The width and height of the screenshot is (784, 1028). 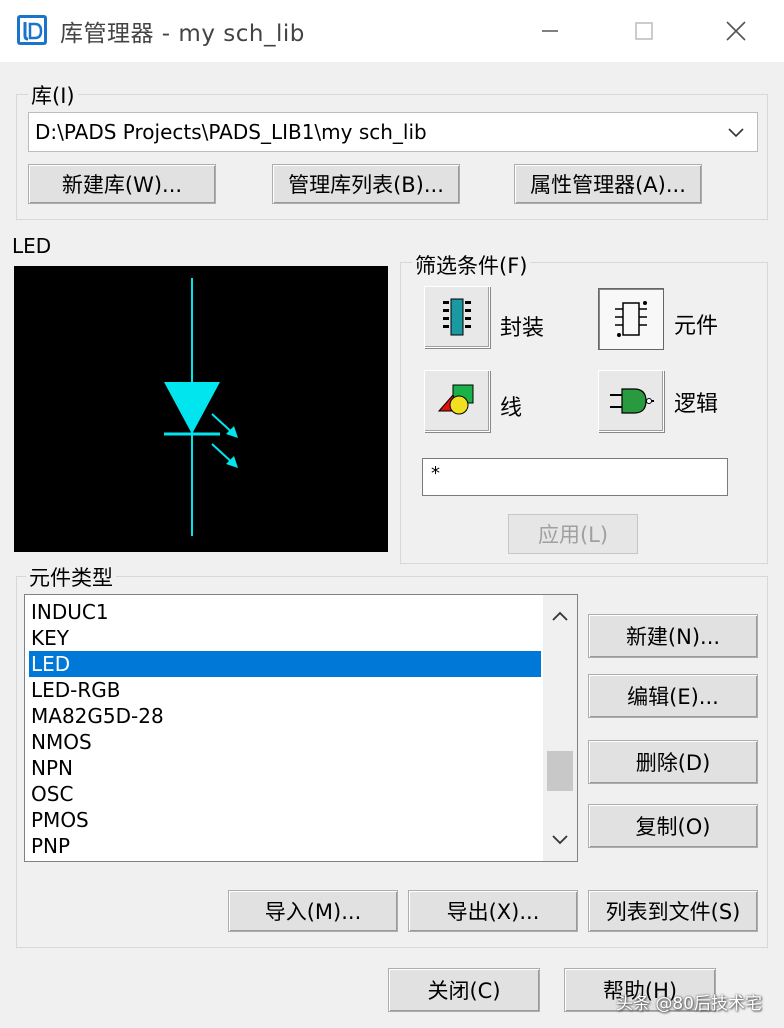 What do you see at coordinates (285, 716) in the screenshot?
I see `list-item: MA82G5D-28` at bounding box center [285, 716].